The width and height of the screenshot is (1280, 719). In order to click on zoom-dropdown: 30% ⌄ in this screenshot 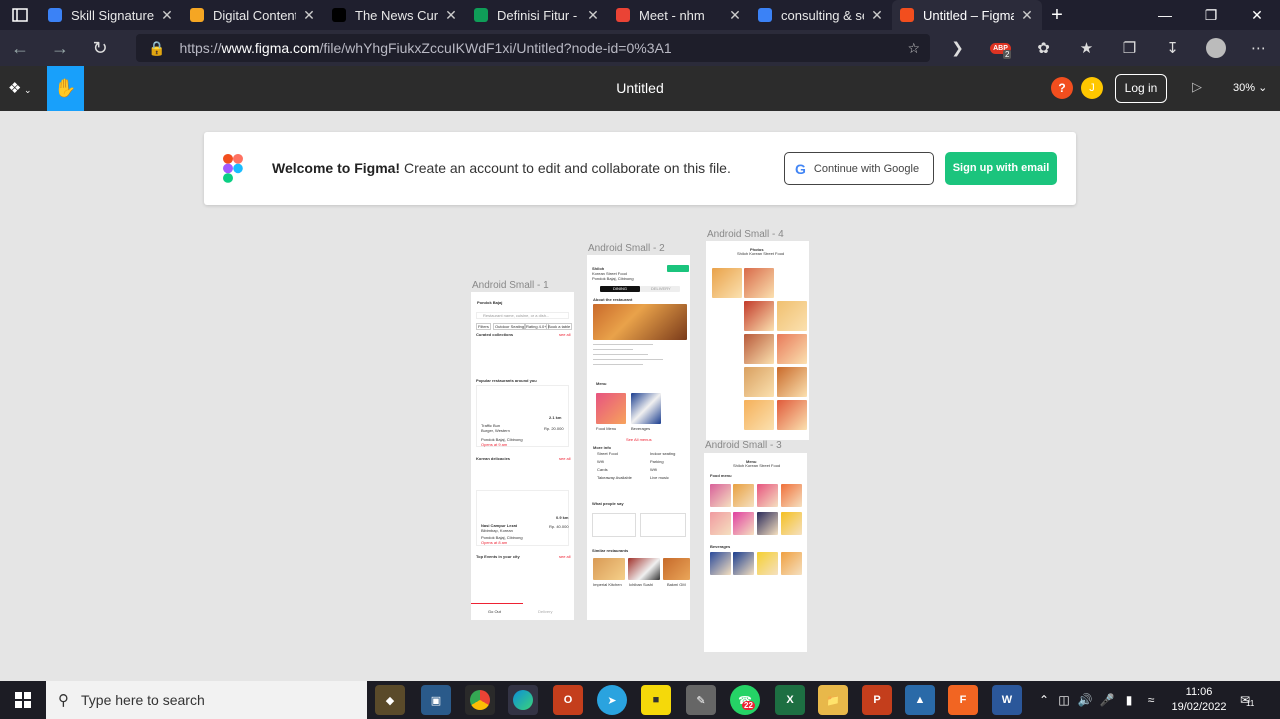, I will do `click(1250, 87)`.